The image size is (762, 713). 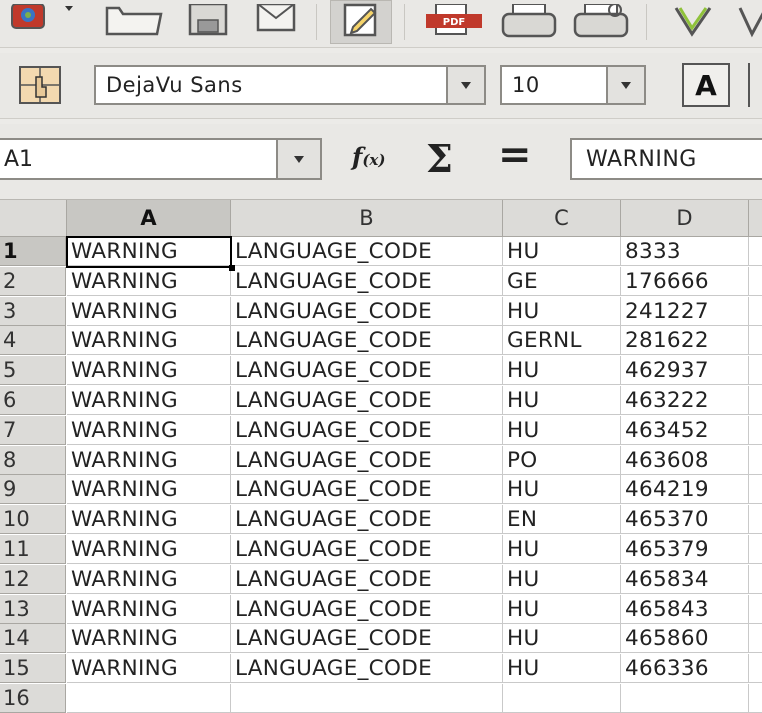 I want to click on cell-c: GERNL, so click(x=562, y=340).